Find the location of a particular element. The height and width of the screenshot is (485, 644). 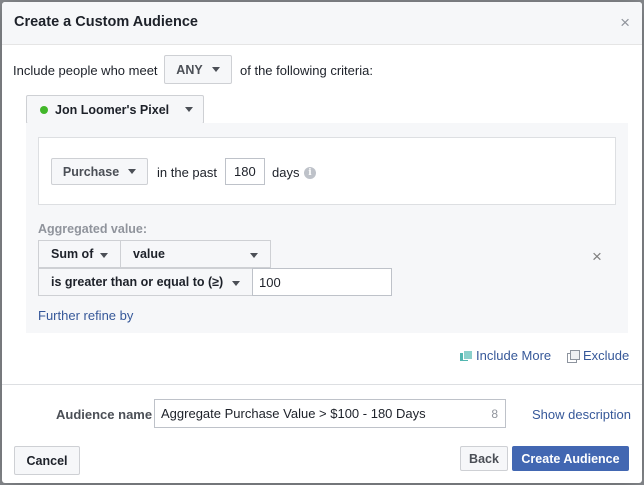

pixel-selector-dropdown: Jon Loomer's Pixel is located at coordinates (115, 109).